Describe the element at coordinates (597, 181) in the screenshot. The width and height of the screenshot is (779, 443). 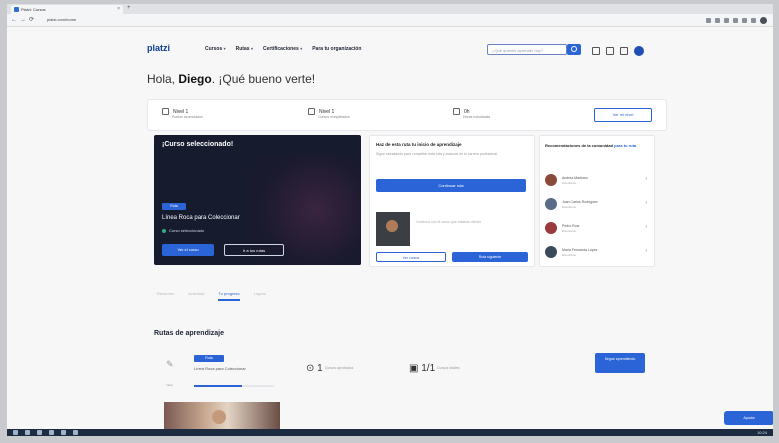
I see `list-item: Andrea Martínez Estudiante ›` at that location.